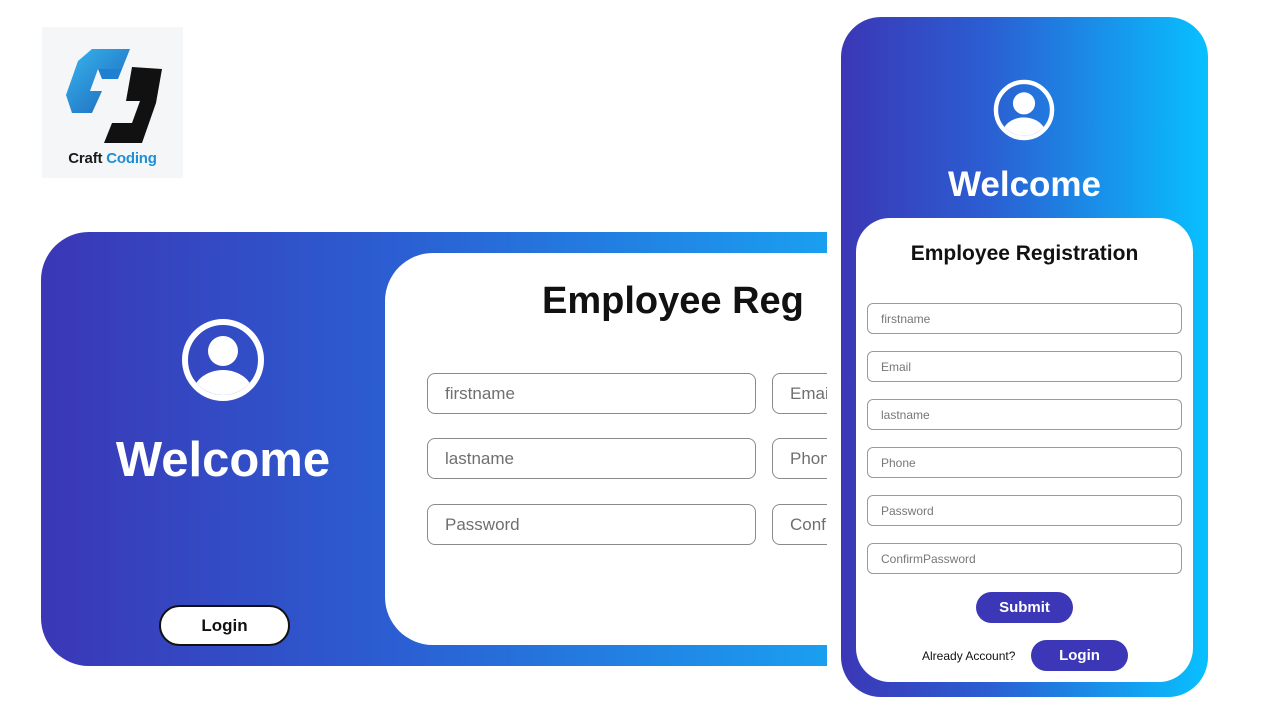 Image resolution: width=1280 pixels, height=720 pixels. Describe the element at coordinates (1024, 607) in the screenshot. I see `submit-button: Submit` at that location.